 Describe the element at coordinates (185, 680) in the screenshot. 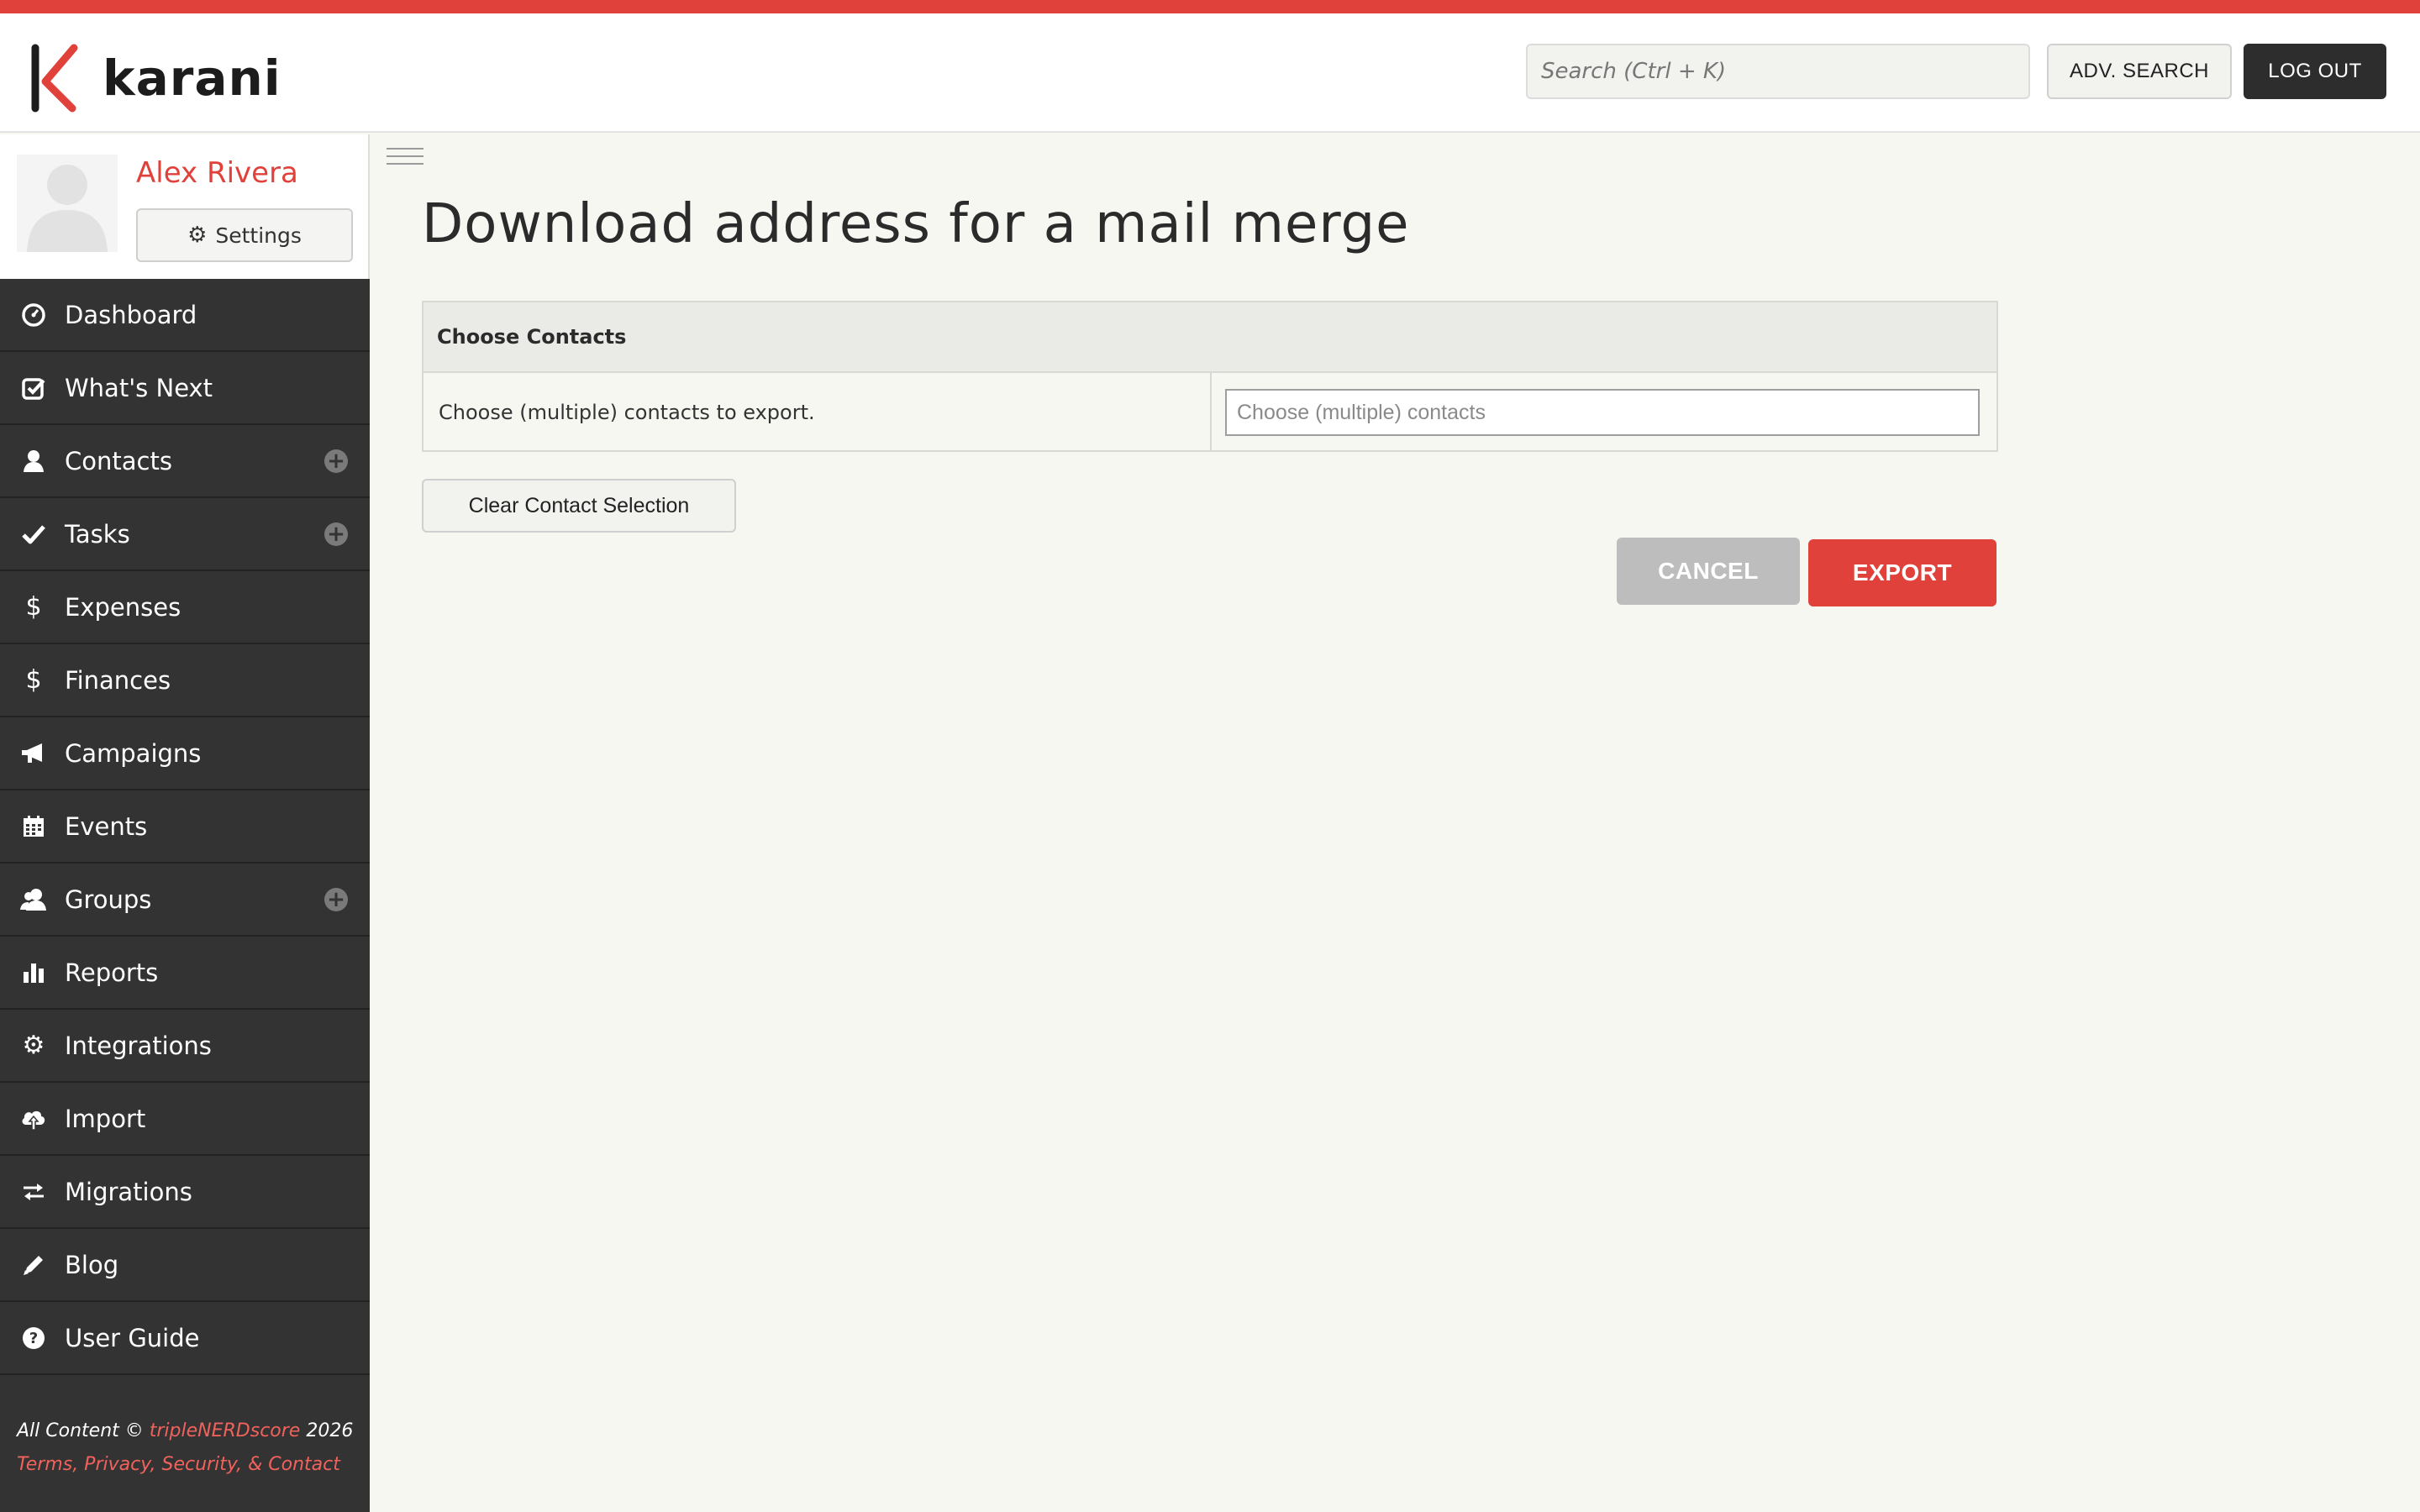

I see `sidebar-item-finances: $ Finances` at that location.